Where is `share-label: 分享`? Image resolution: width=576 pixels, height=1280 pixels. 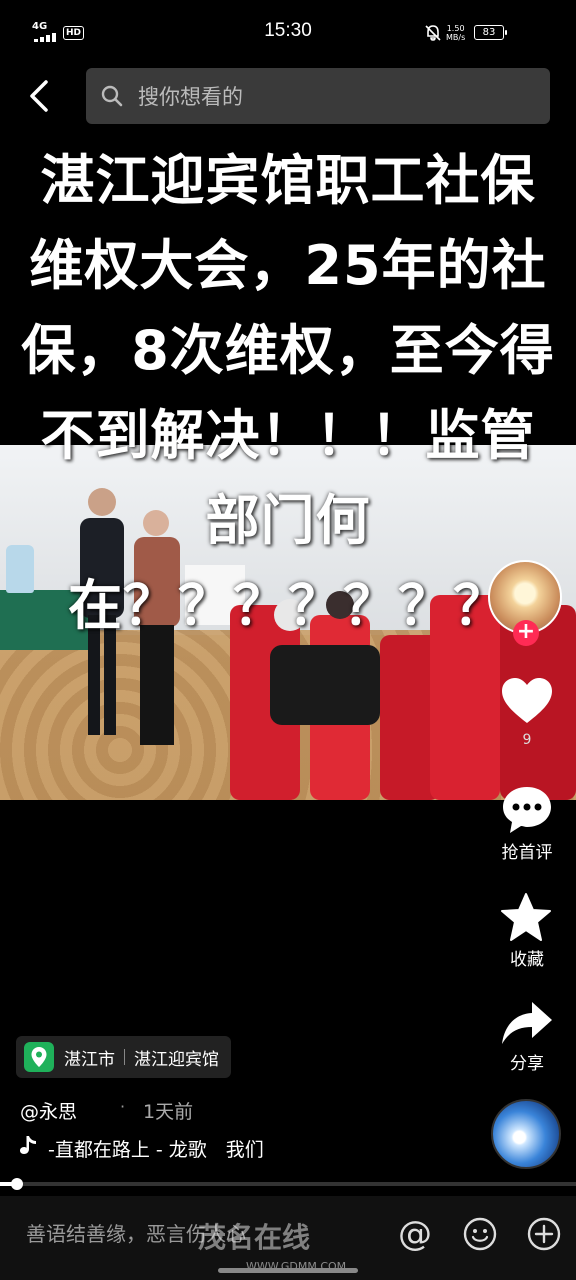 share-label: 分享 is located at coordinates (527, 1064).